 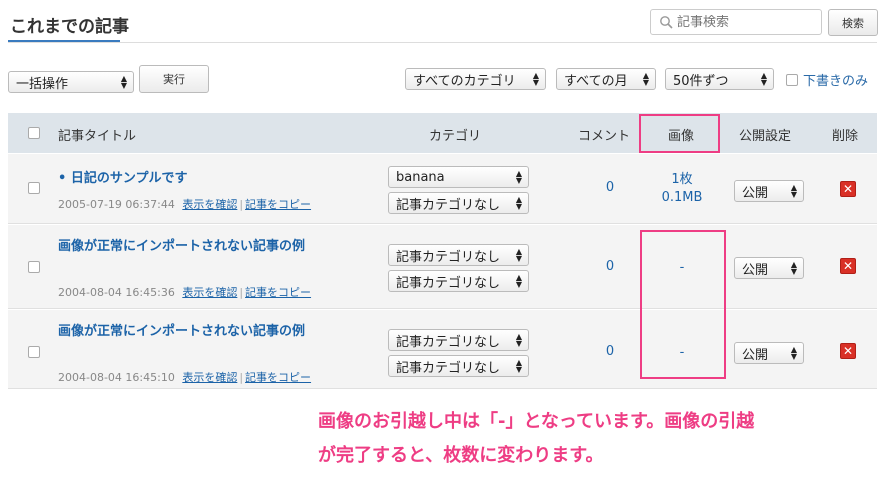 What do you see at coordinates (116, 204) in the screenshot?
I see `post-date: 2005-07-19 06:37:44` at bounding box center [116, 204].